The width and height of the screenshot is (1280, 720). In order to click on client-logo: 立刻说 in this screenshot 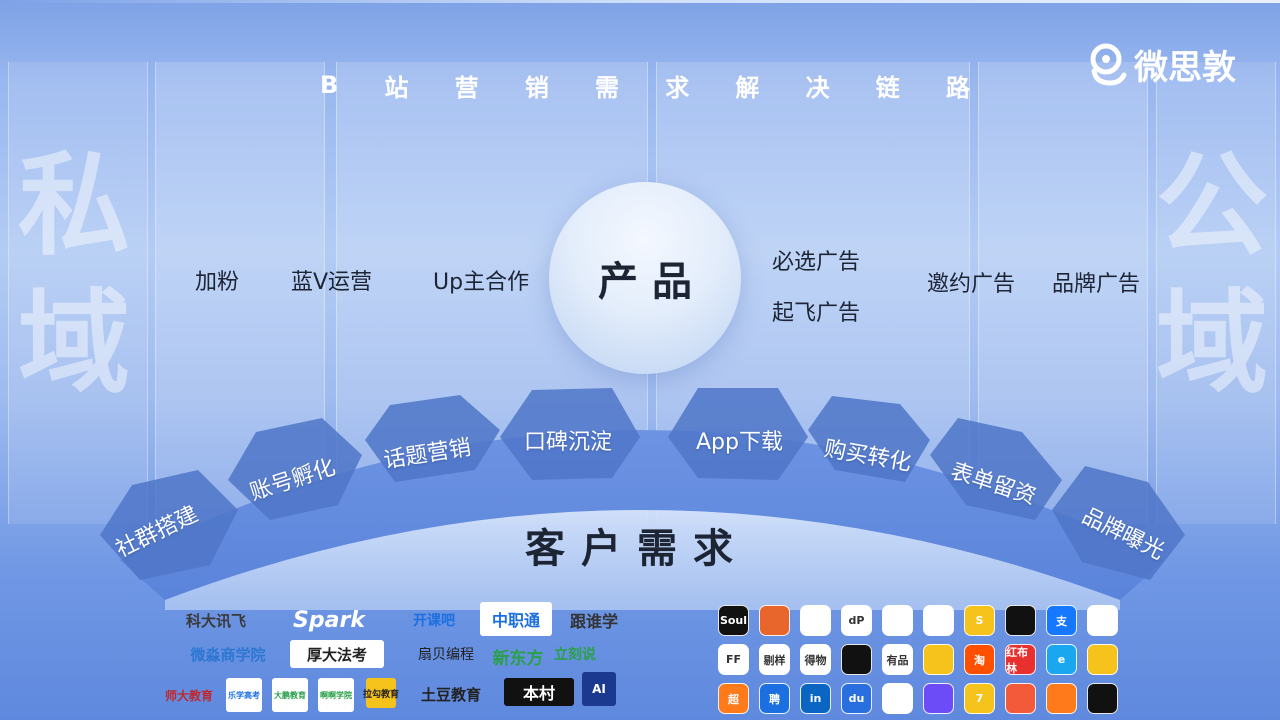, I will do `click(575, 655)`.